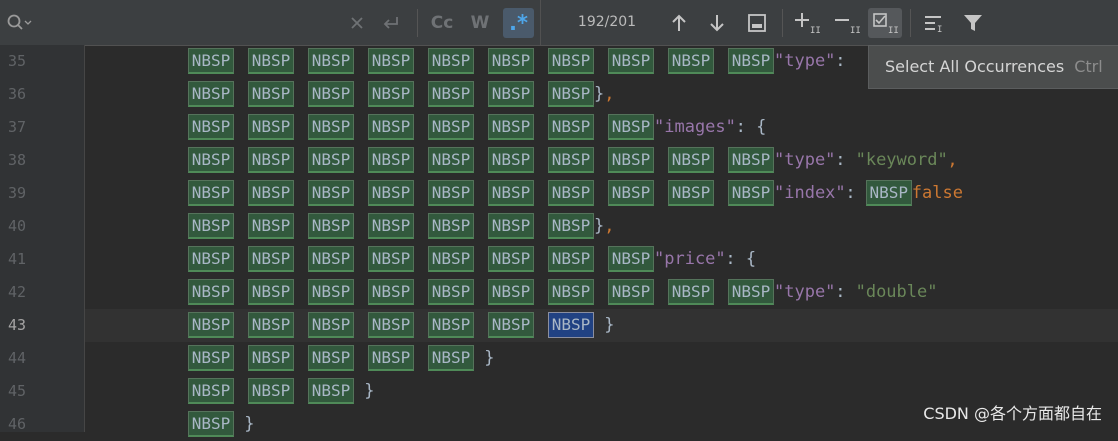 This screenshot has width=1118, height=441. Describe the element at coordinates (571, 325) in the screenshot. I see `nbsp-match-selected: NBSP` at that location.